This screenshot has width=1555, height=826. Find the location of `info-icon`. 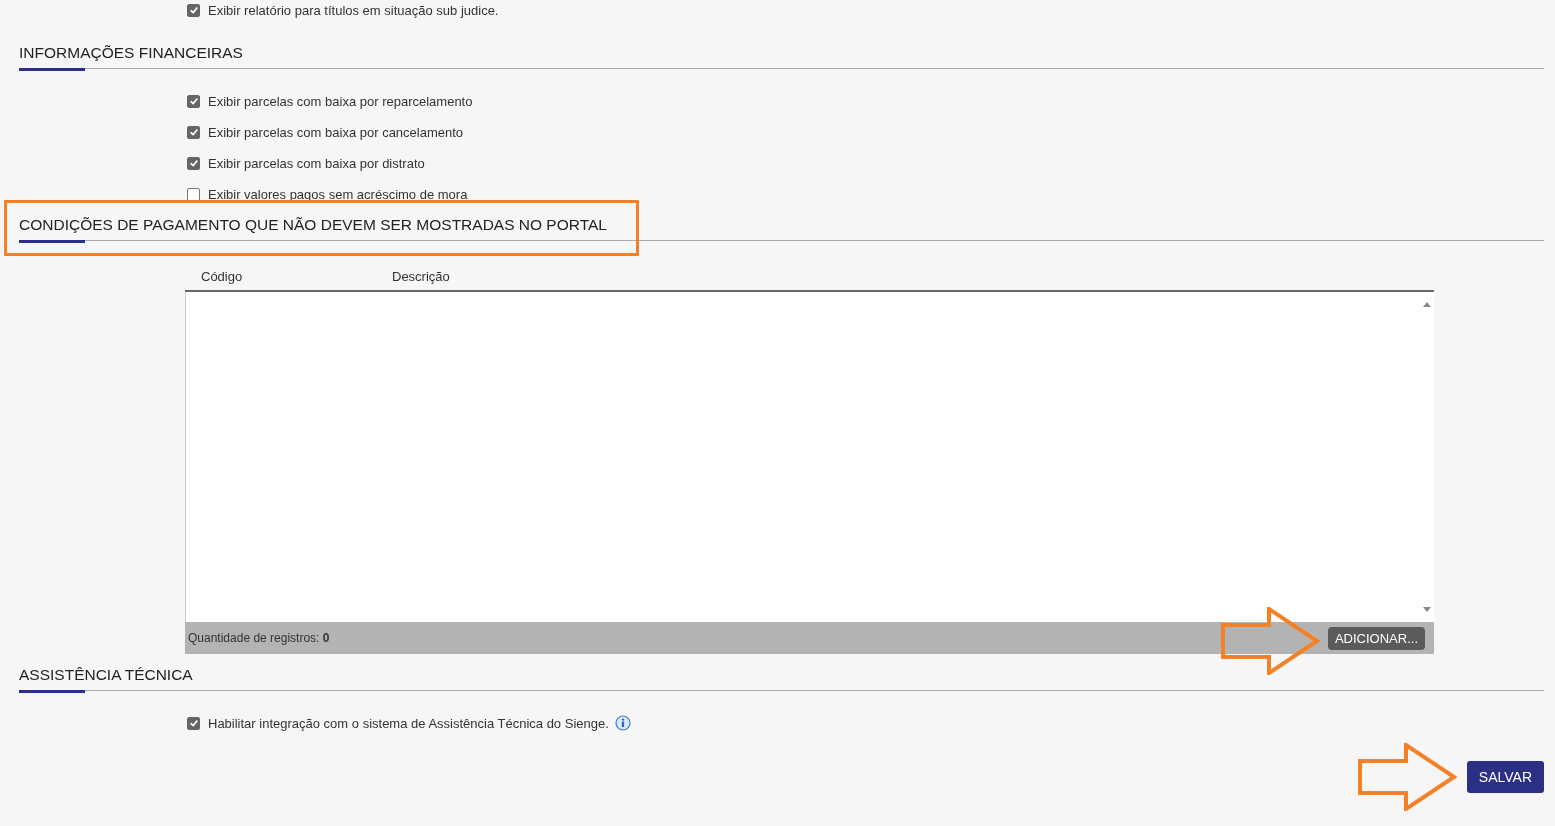

info-icon is located at coordinates (622, 723).